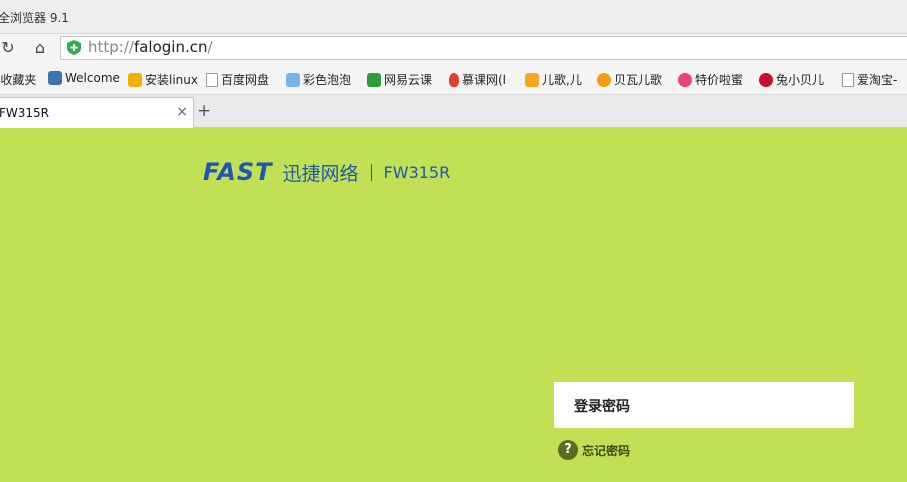  I want to click on python-icon, so click(55, 78).